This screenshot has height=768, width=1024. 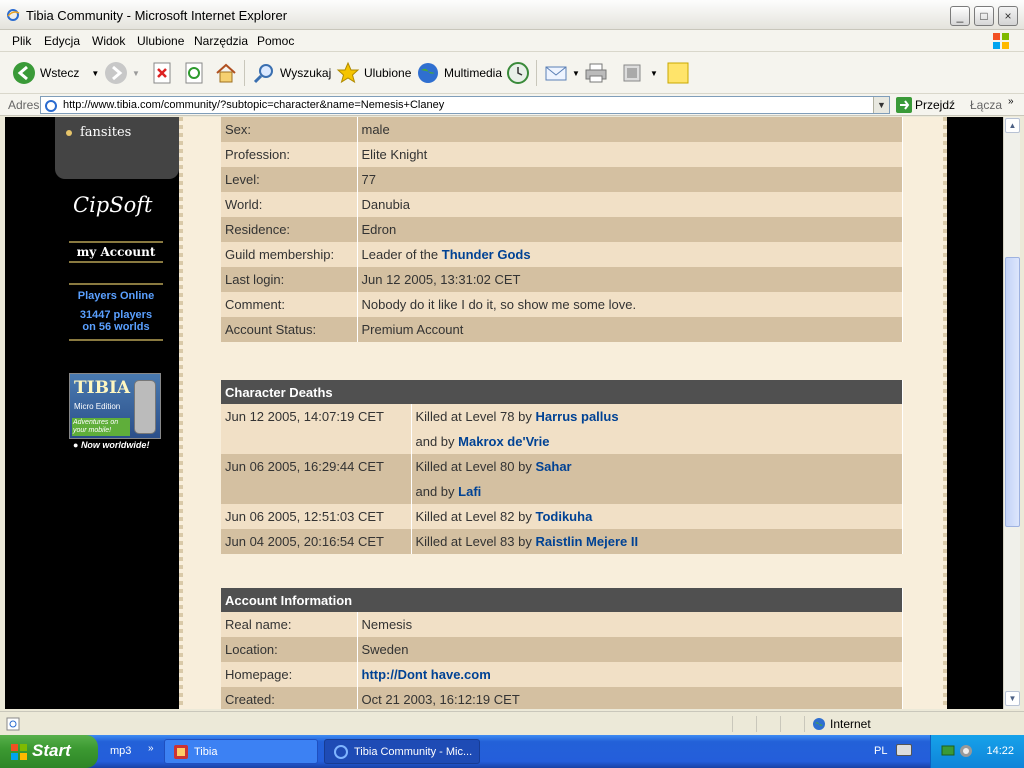 What do you see at coordinates (935, 105) in the screenshot?
I see `go-label: Przejdź` at bounding box center [935, 105].